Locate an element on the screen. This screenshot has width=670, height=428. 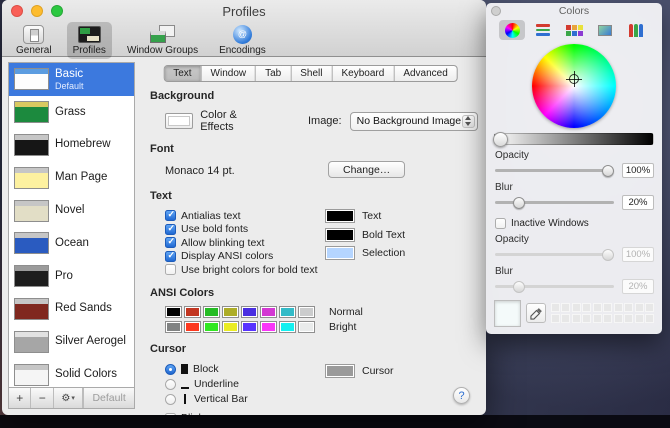
profile-item-red-sands: Red Sands is located at coordinates (71, 309).